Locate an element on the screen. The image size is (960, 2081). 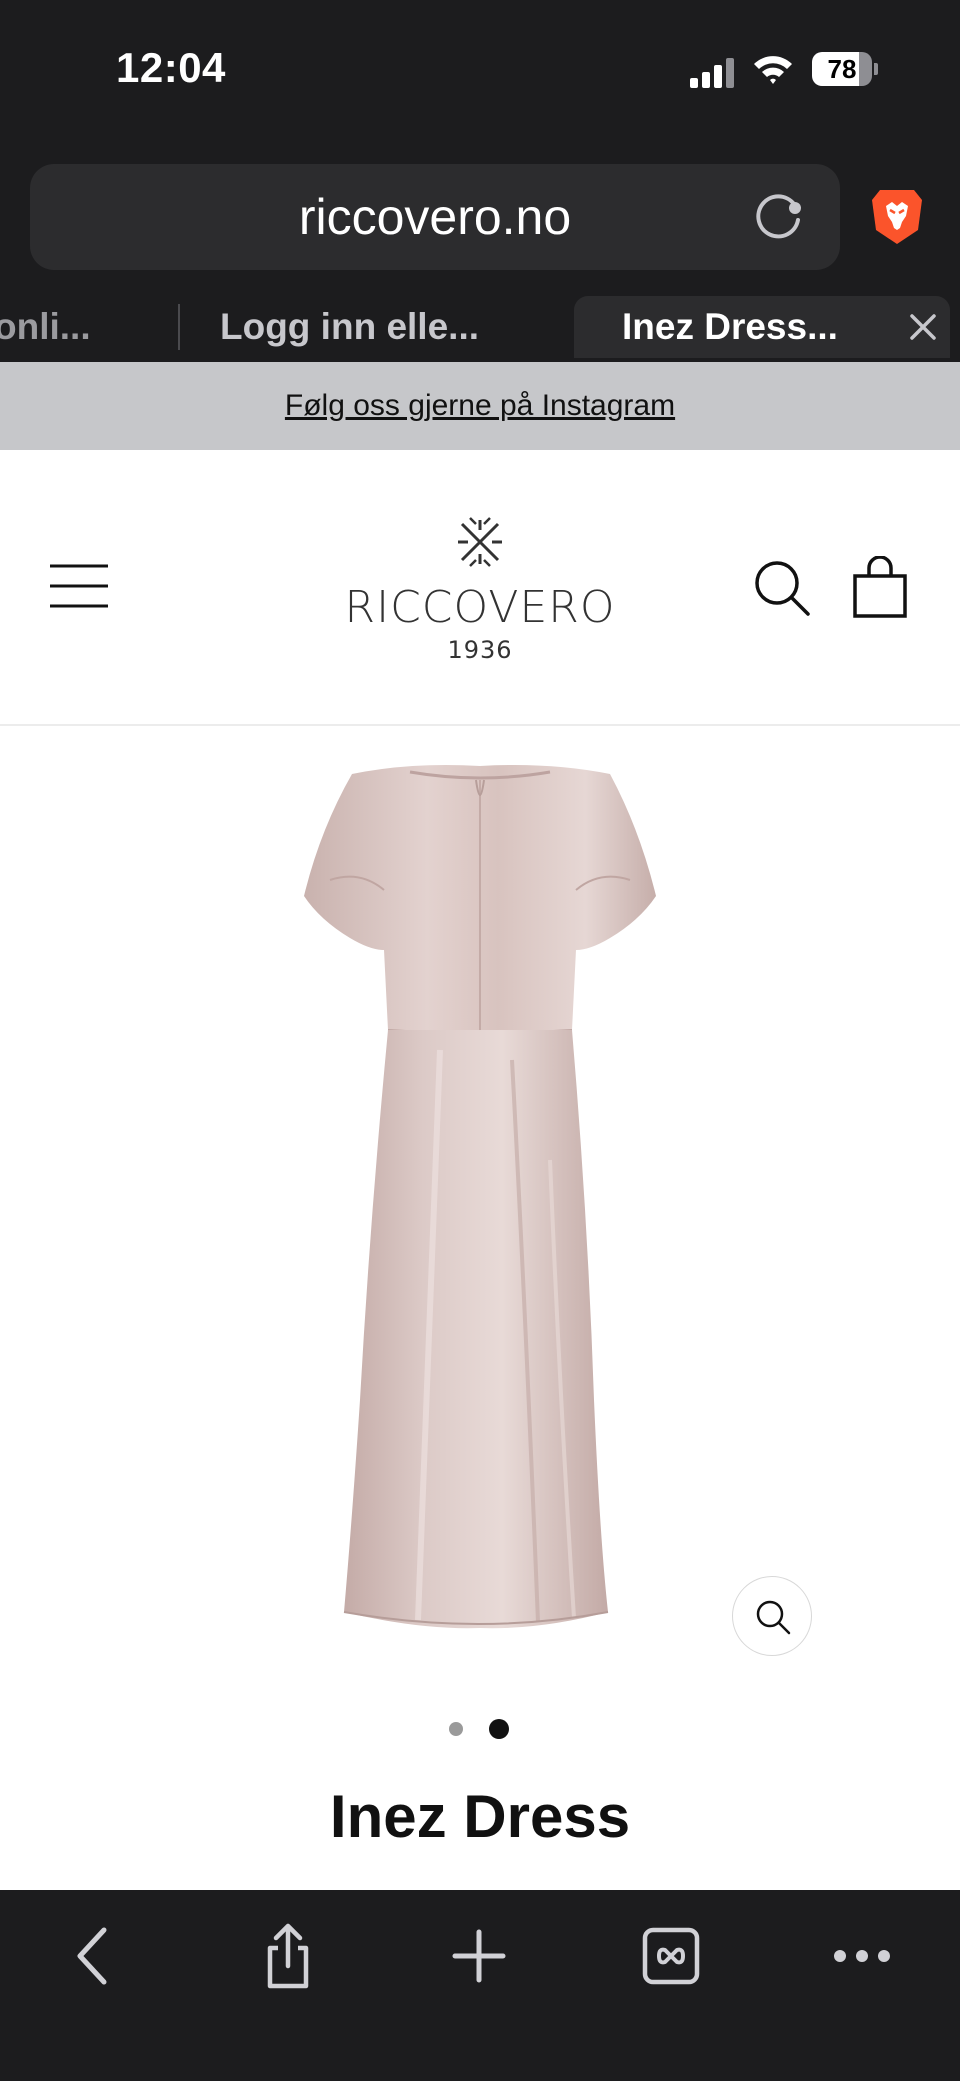
browser-toolbar is located at coordinates (480, 1985).